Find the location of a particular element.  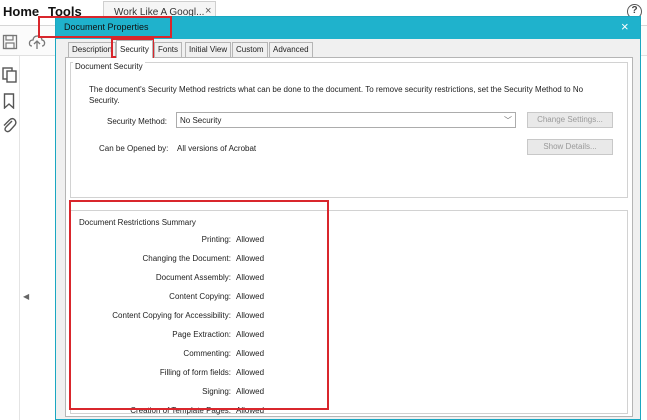

opened-by-label: Can be Opened by: is located at coordinates (134, 148).